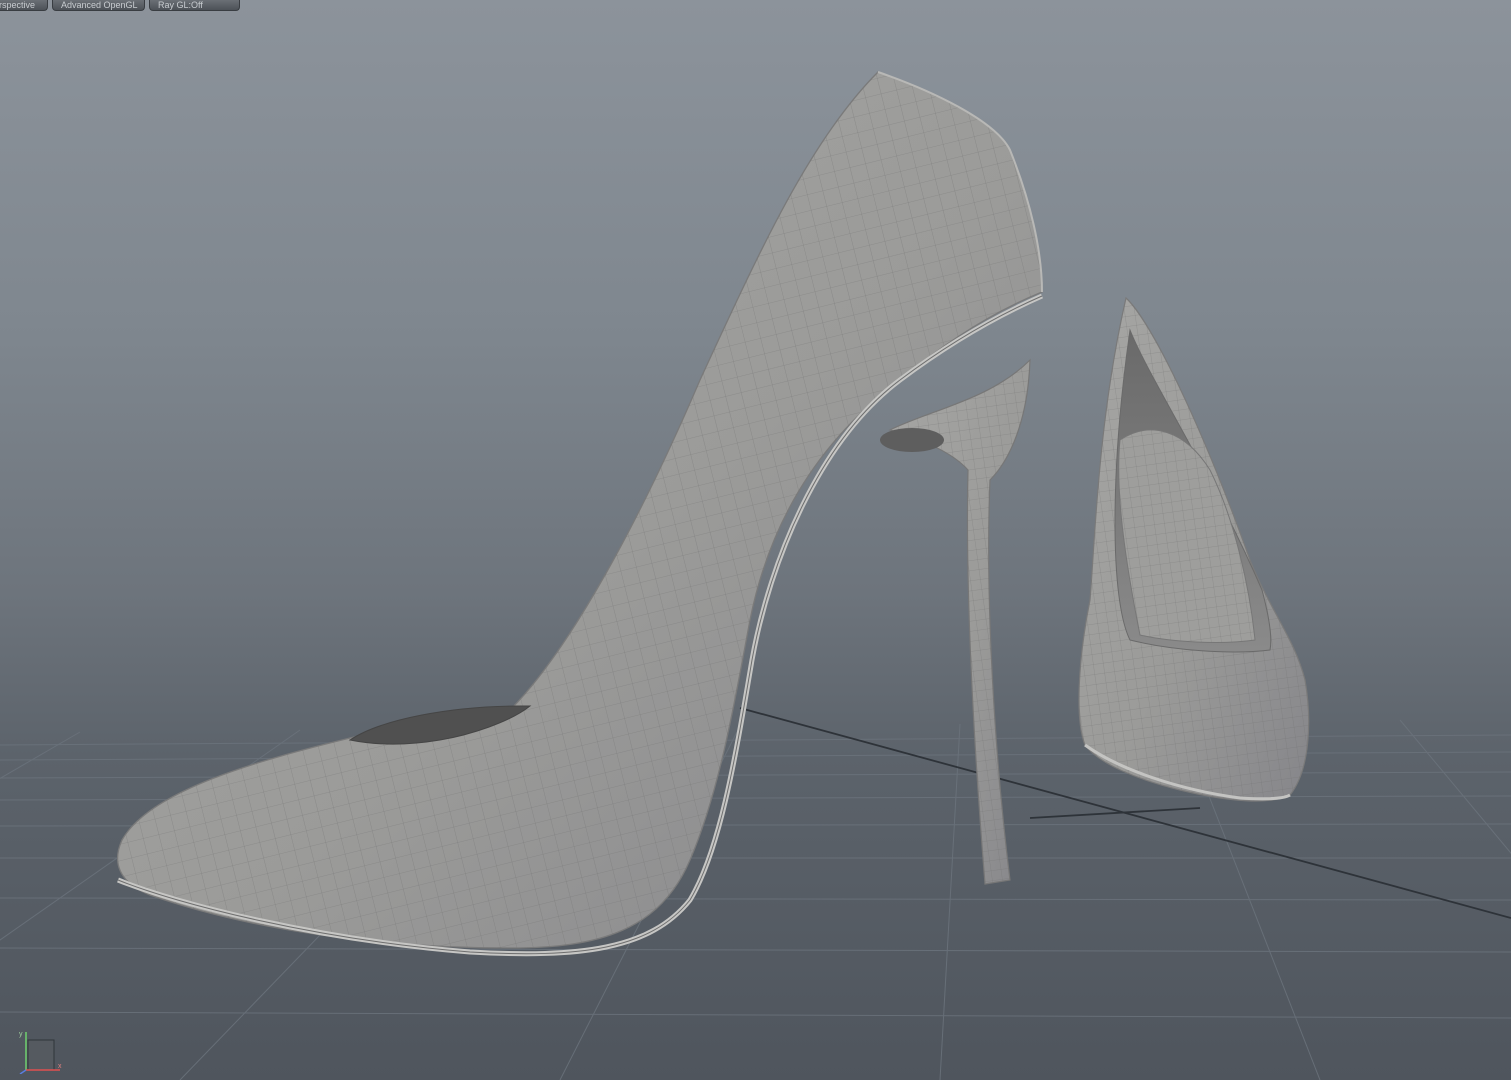  I want to click on renderer-menu: Advanced OpenGL, so click(98, 5).